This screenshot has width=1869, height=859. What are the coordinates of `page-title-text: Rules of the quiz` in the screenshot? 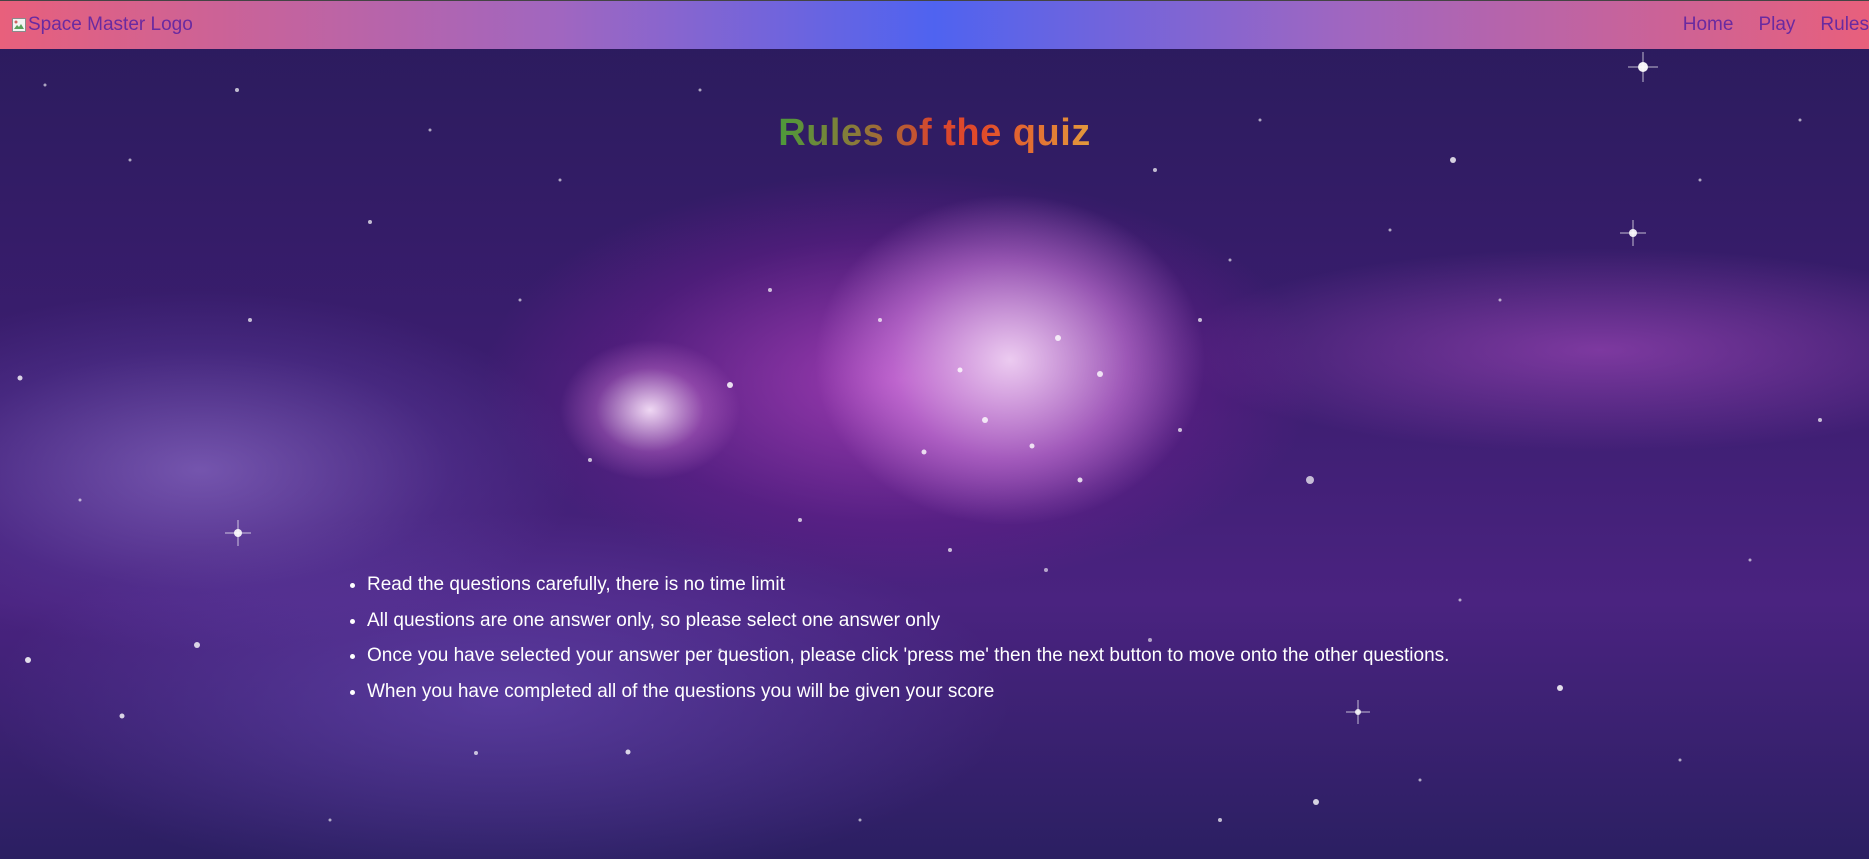 It's located at (934, 133).